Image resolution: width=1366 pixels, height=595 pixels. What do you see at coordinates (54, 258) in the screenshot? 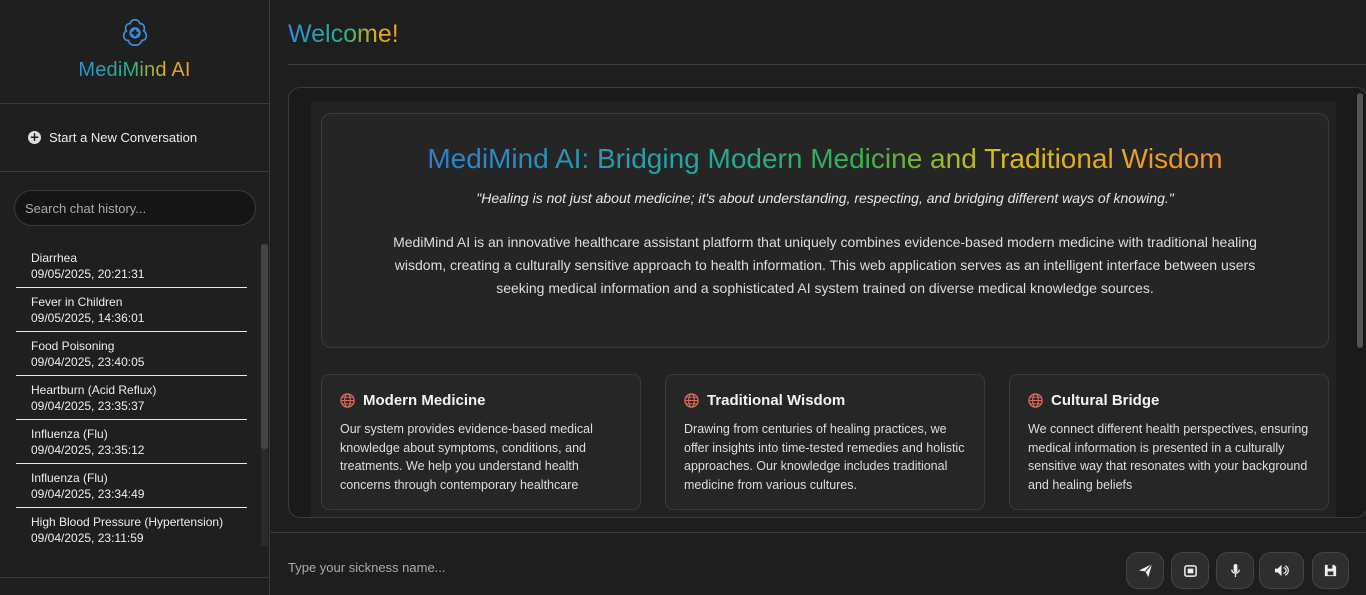
I see `history-item-title: Diarrhea` at bounding box center [54, 258].